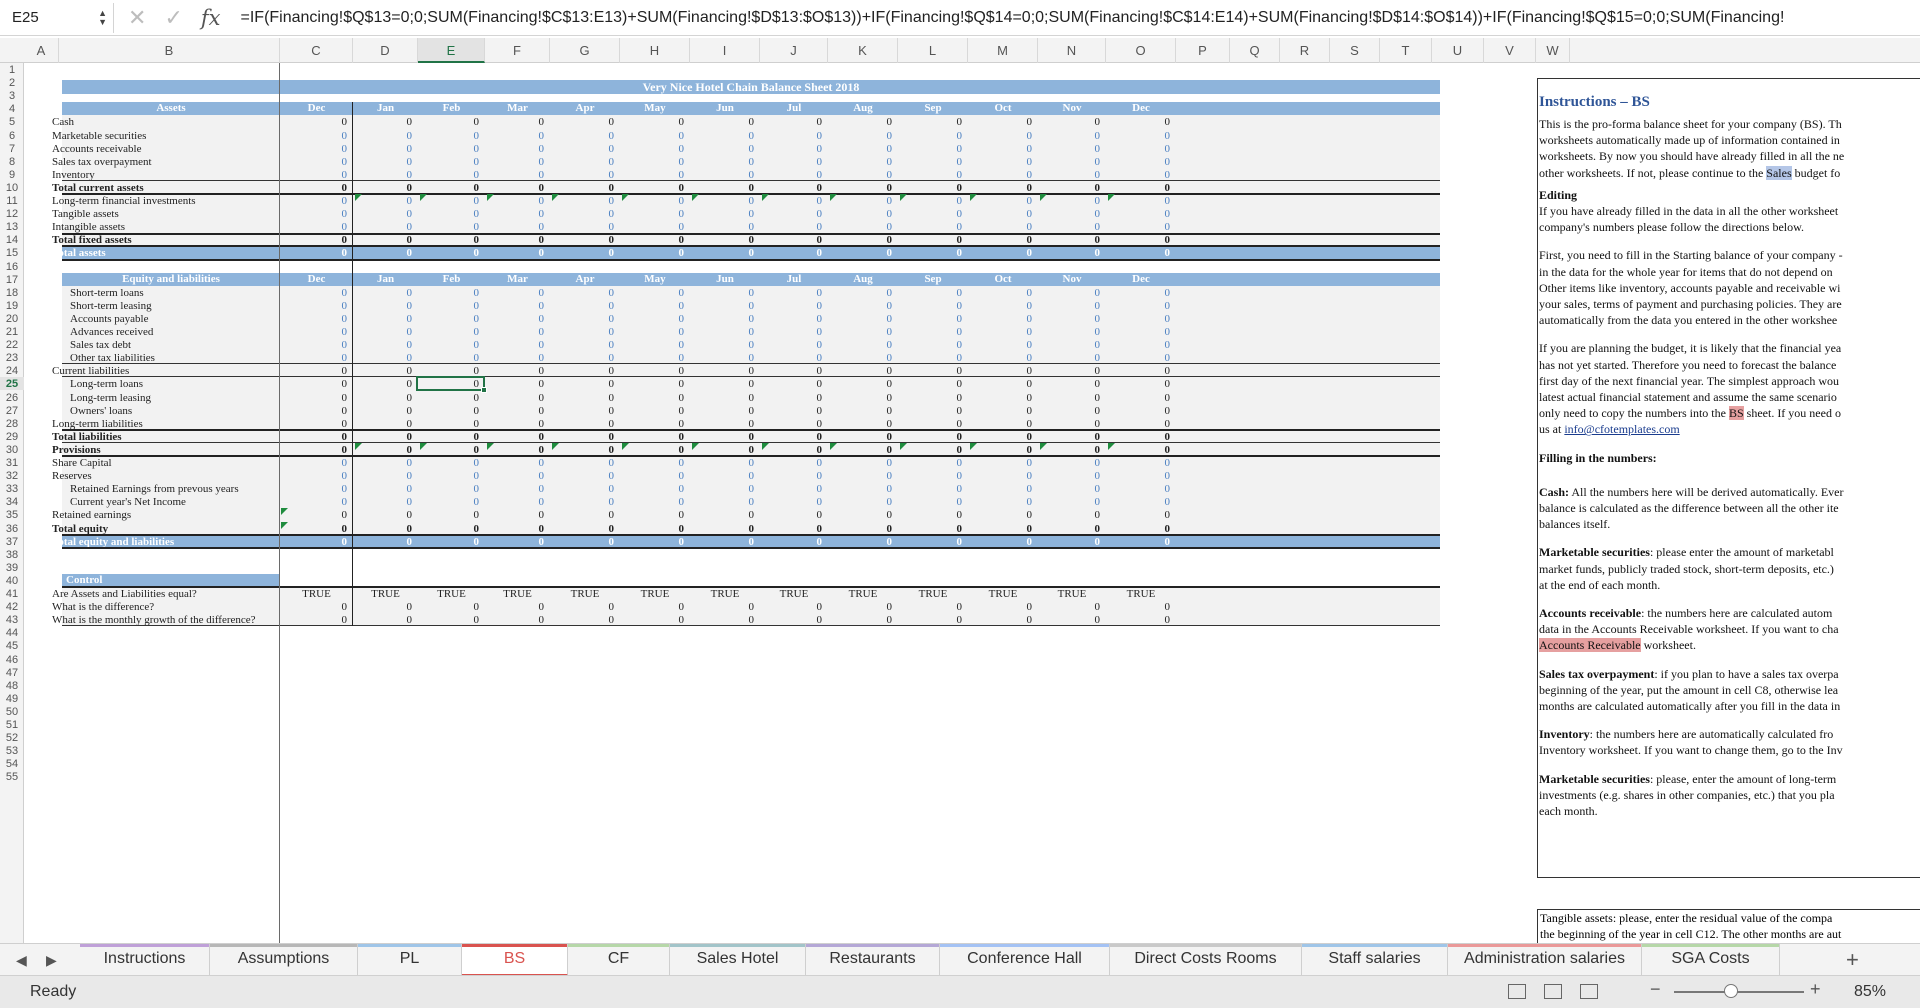 This screenshot has width=1920, height=1008. What do you see at coordinates (451, 50) in the screenshot?
I see `column-header-e: E` at bounding box center [451, 50].